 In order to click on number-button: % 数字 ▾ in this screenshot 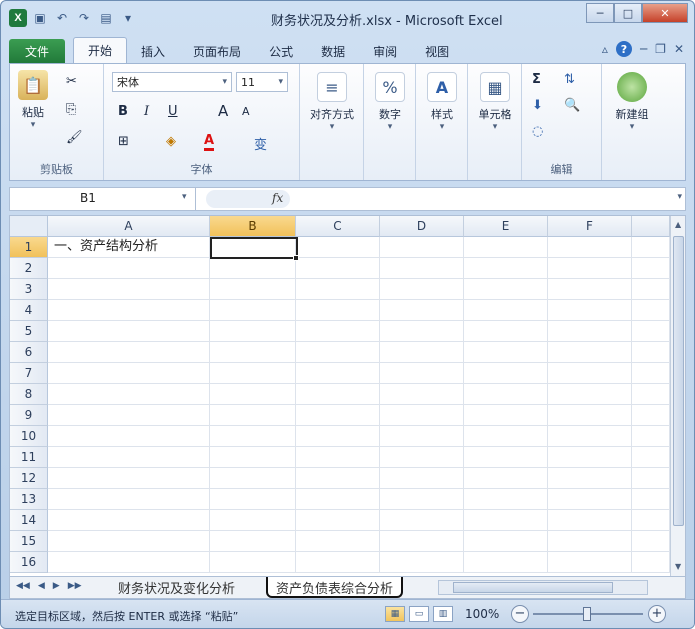, I will do `click(390, 102)`.